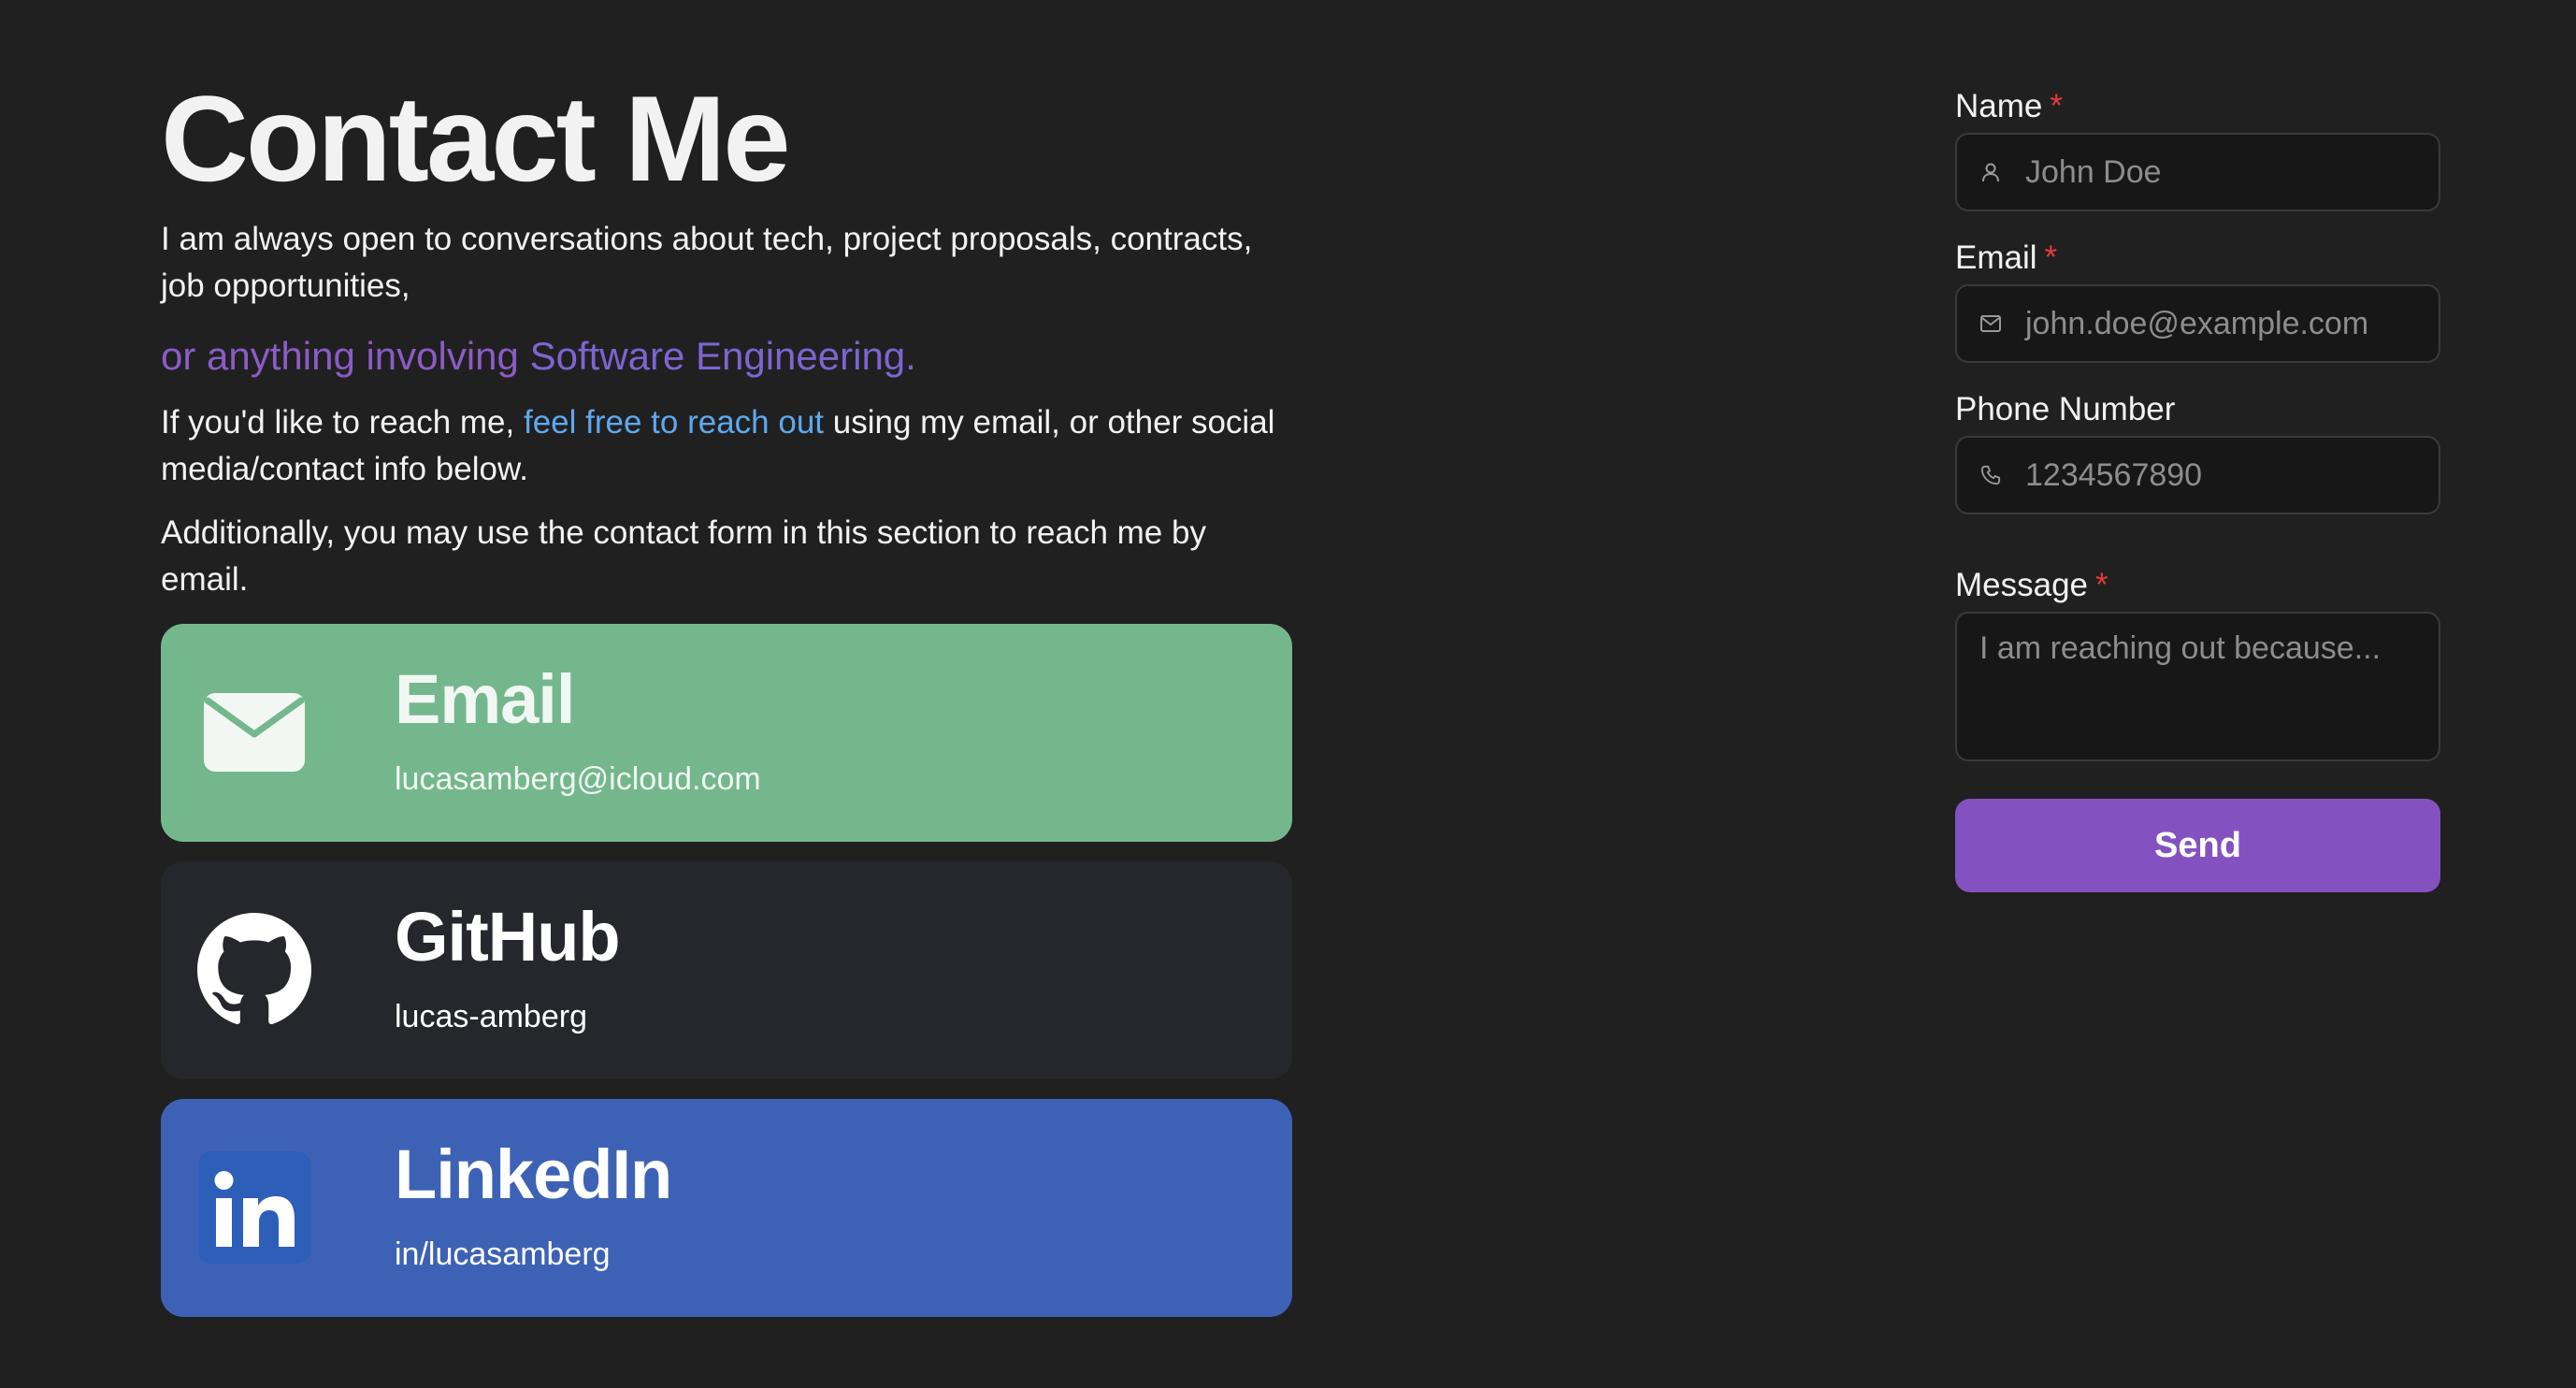 This screenshot has width=2576, height=1388. I want to click on phone-label: Phone Number, so click(2065, 409).